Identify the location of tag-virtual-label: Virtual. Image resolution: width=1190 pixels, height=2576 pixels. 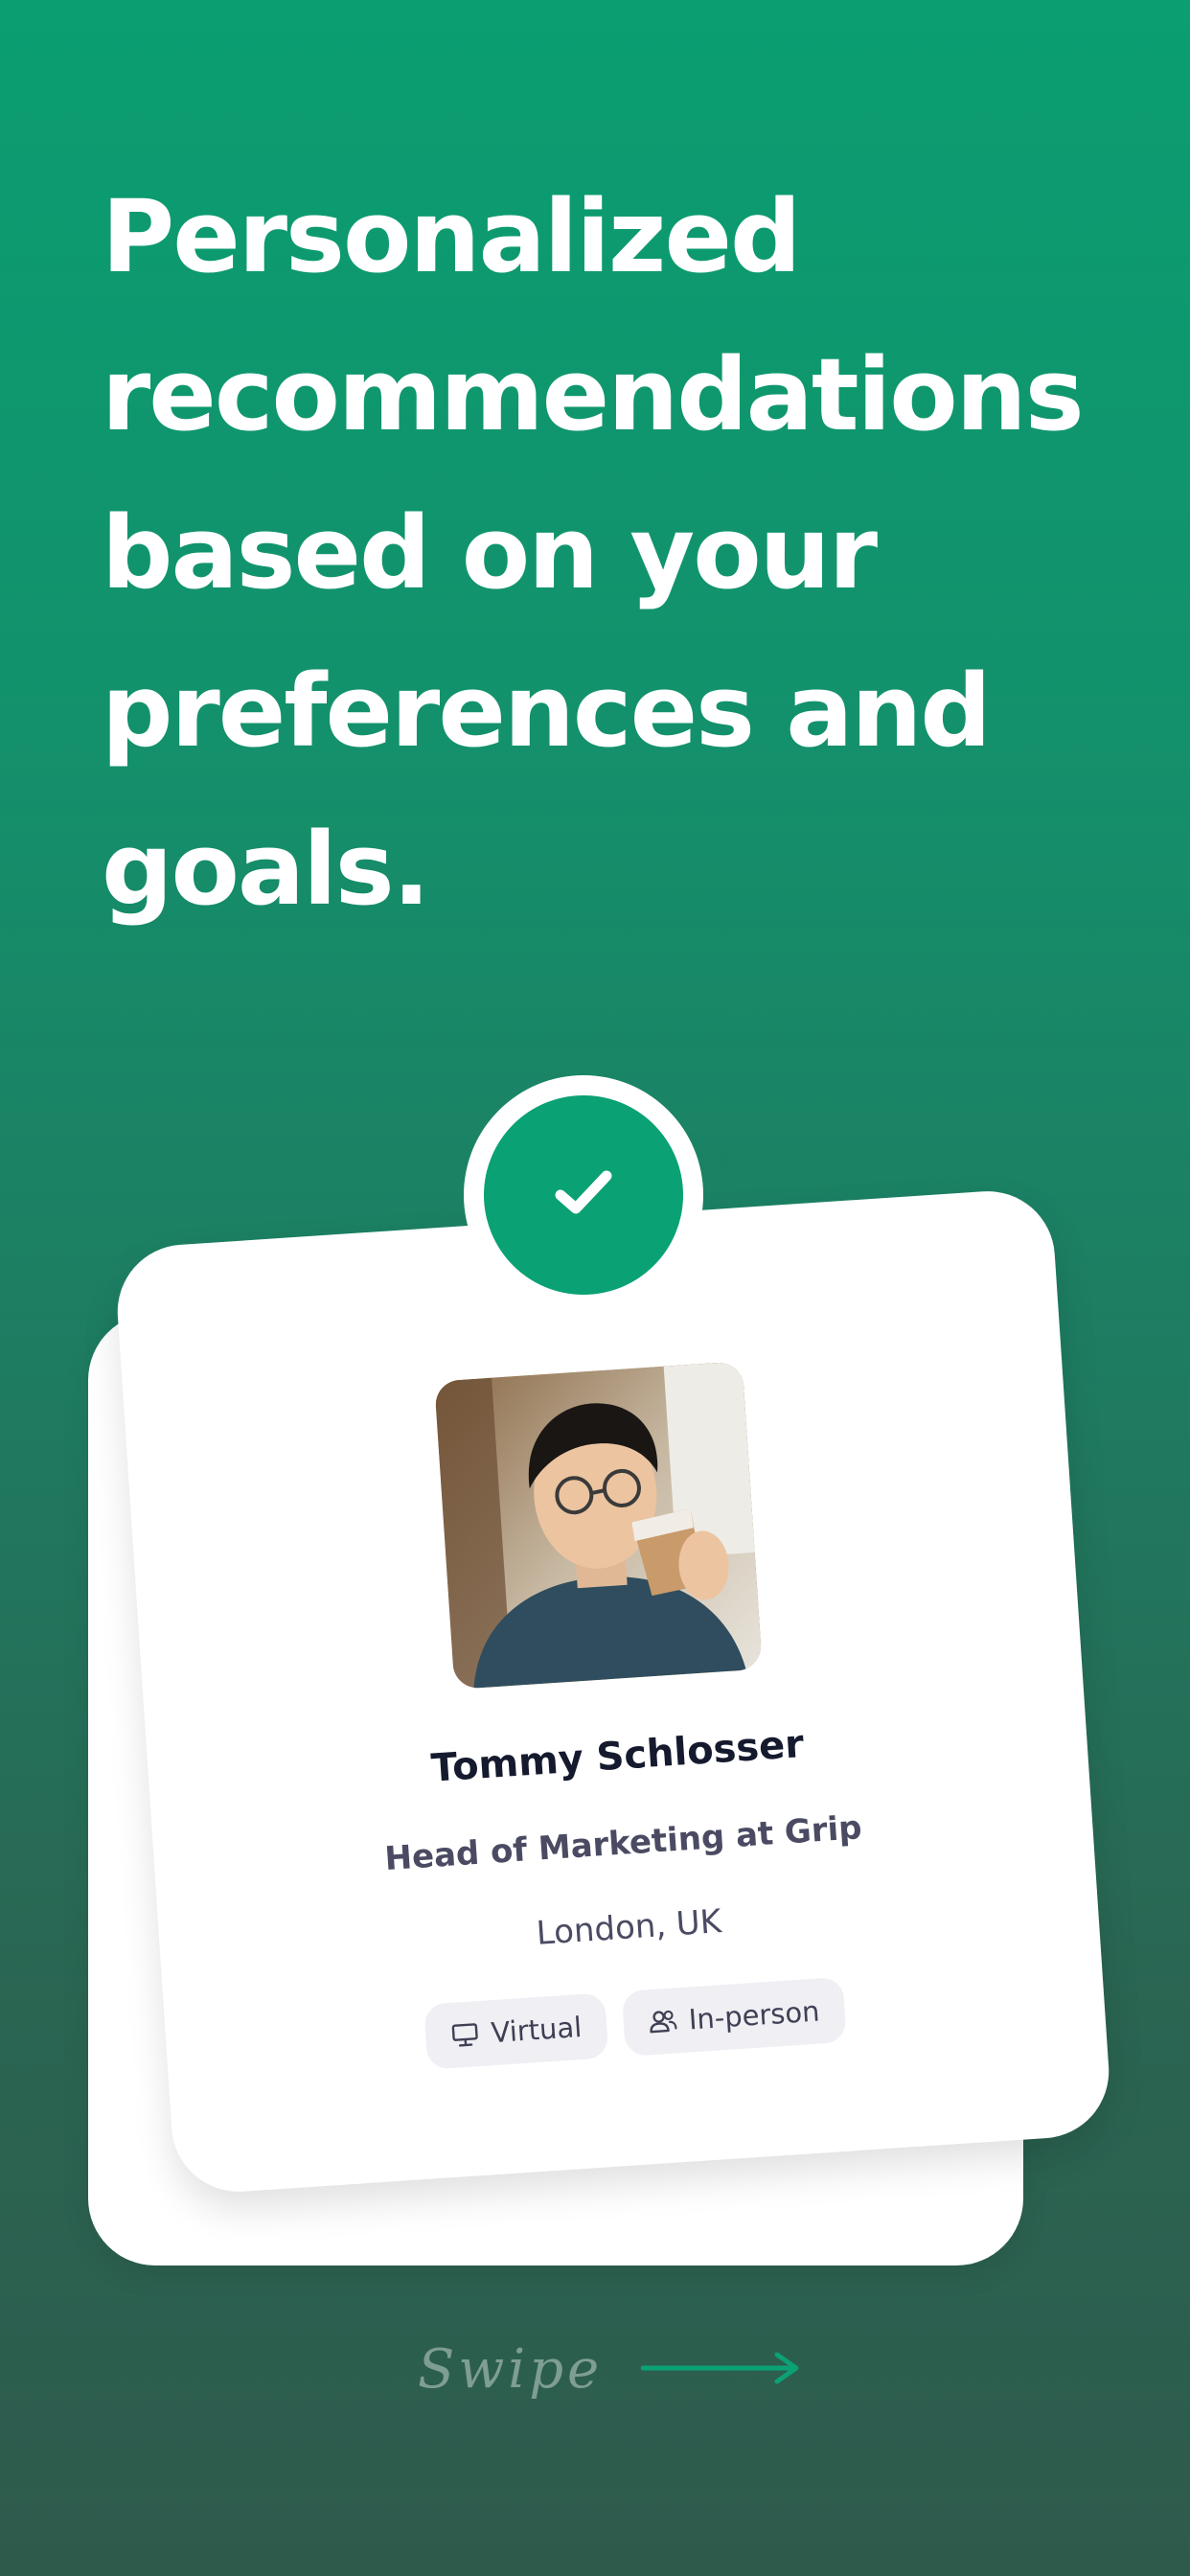
(537, 2030).